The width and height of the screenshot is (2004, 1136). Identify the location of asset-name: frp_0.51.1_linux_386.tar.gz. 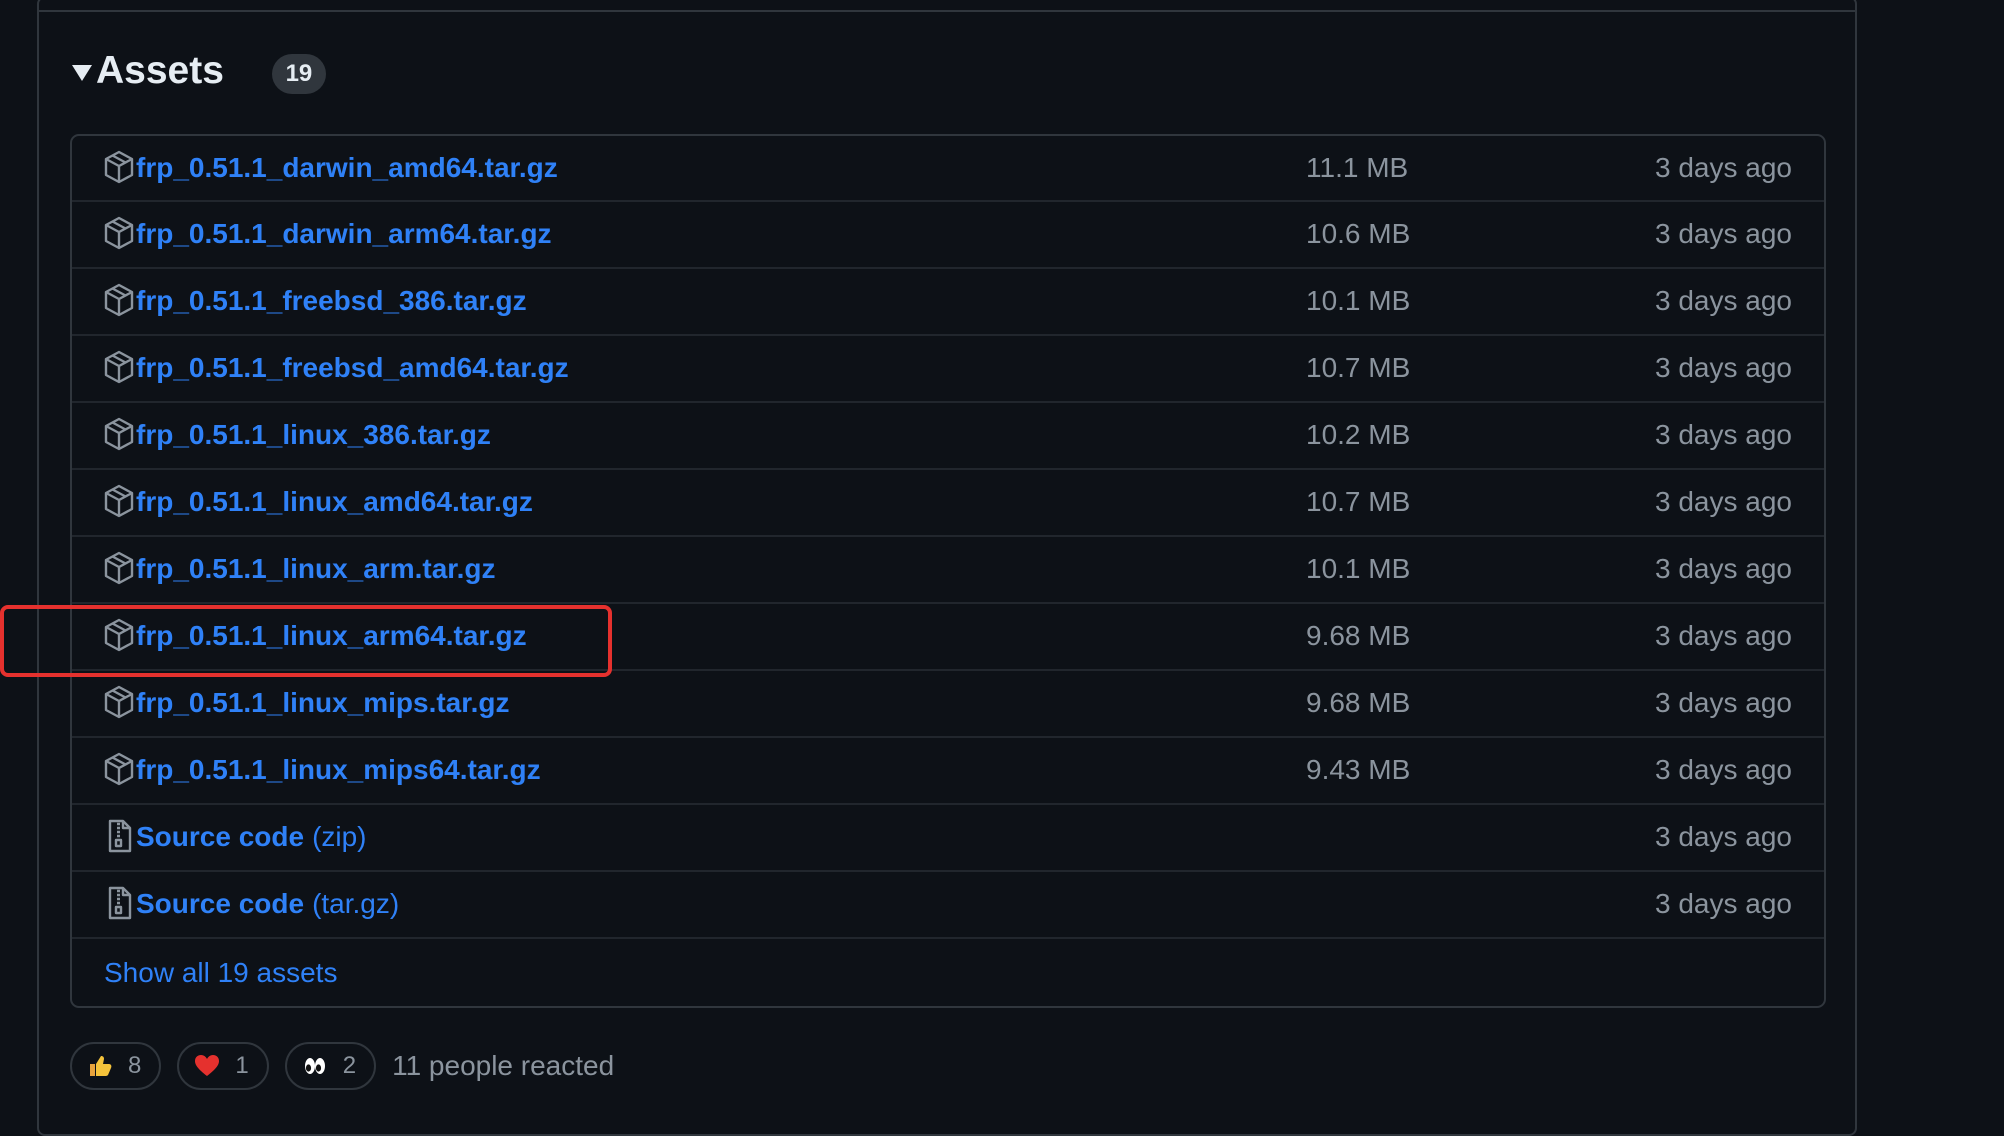
(313, 434).